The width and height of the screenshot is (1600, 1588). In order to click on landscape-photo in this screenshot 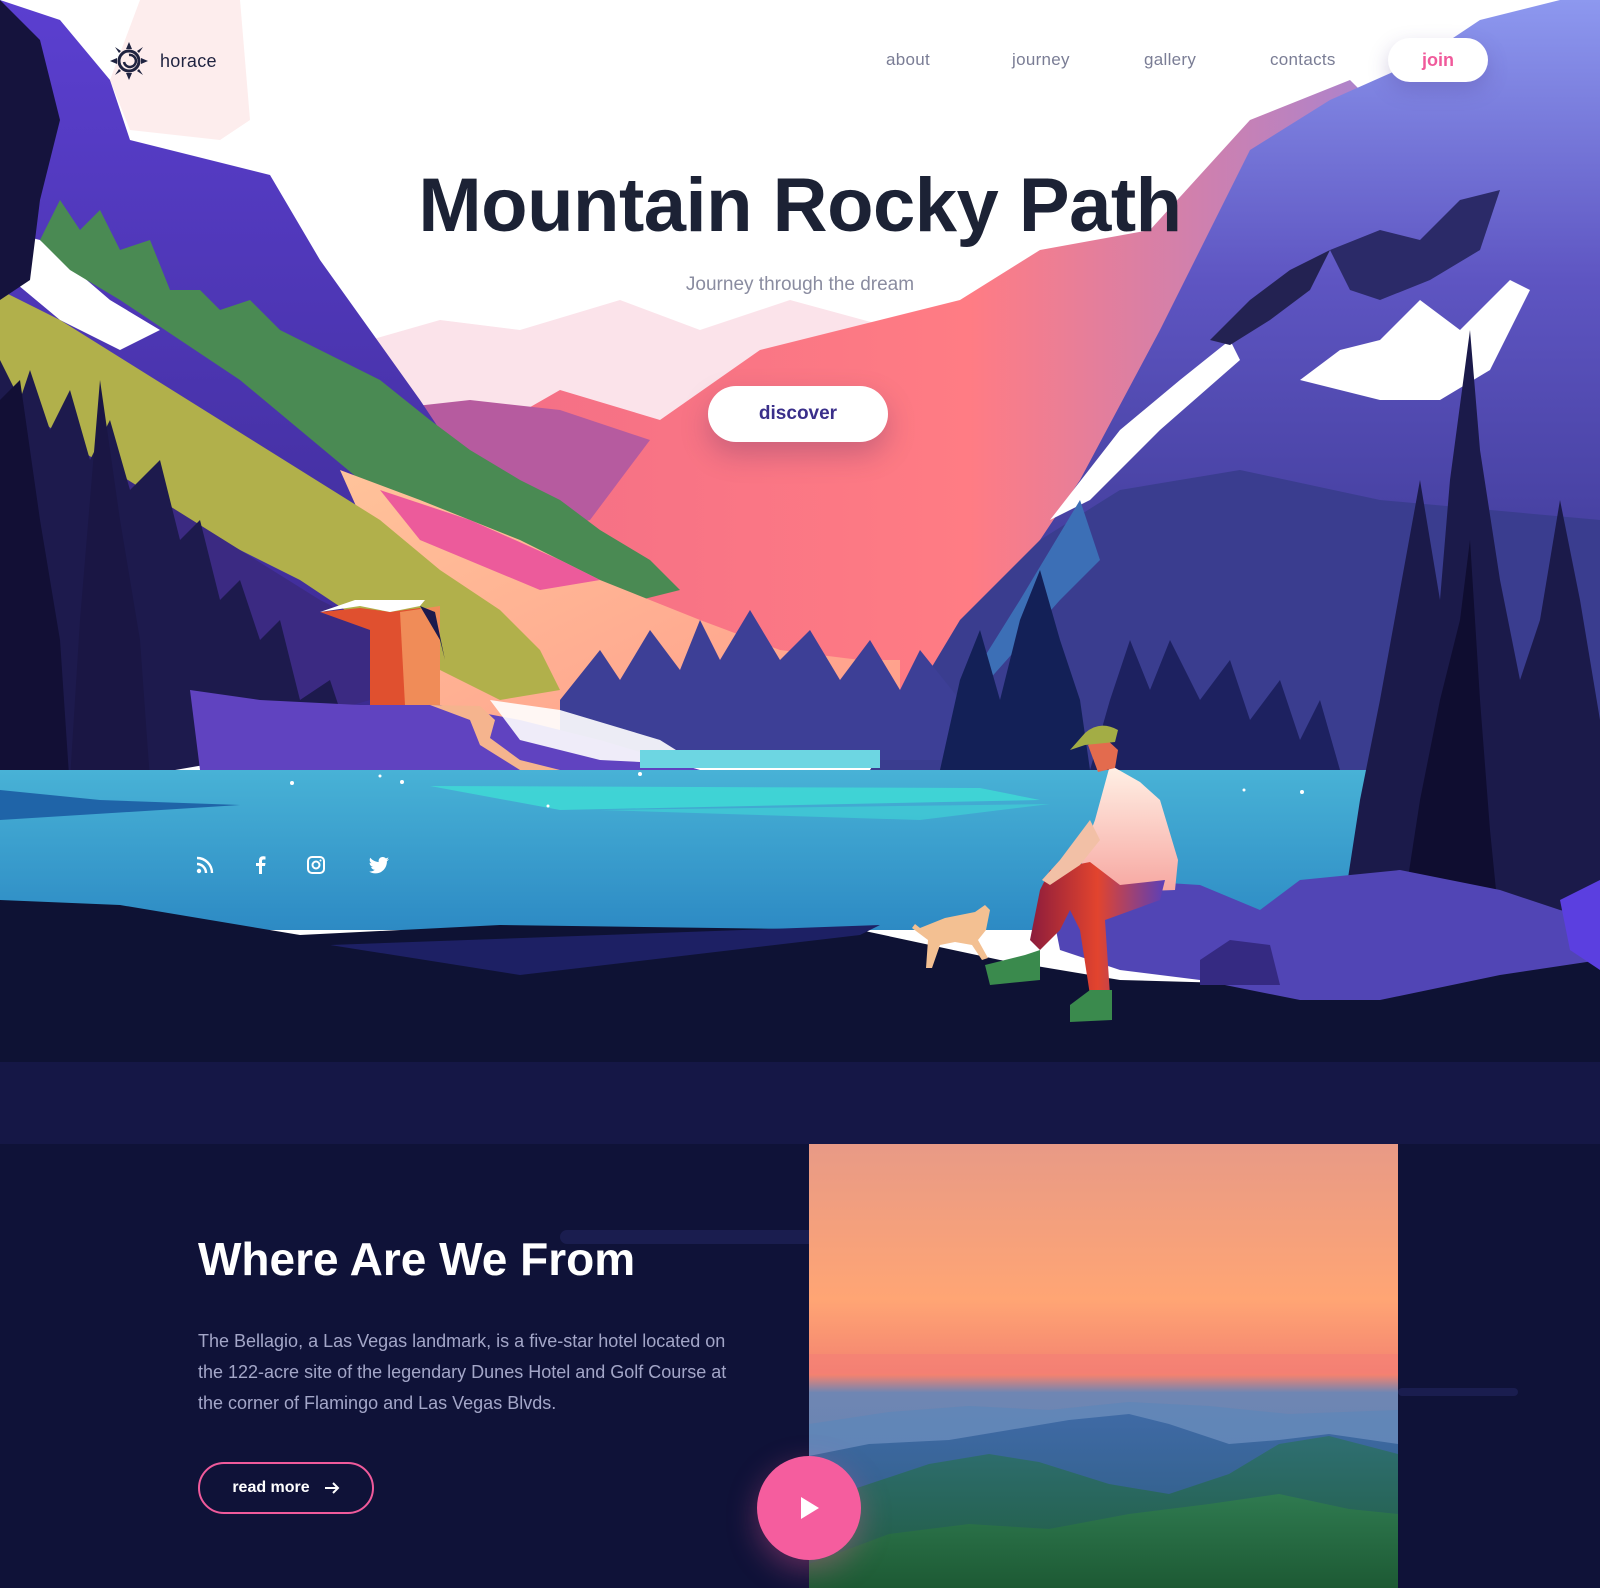, I will do `click(1103, 1366)`.